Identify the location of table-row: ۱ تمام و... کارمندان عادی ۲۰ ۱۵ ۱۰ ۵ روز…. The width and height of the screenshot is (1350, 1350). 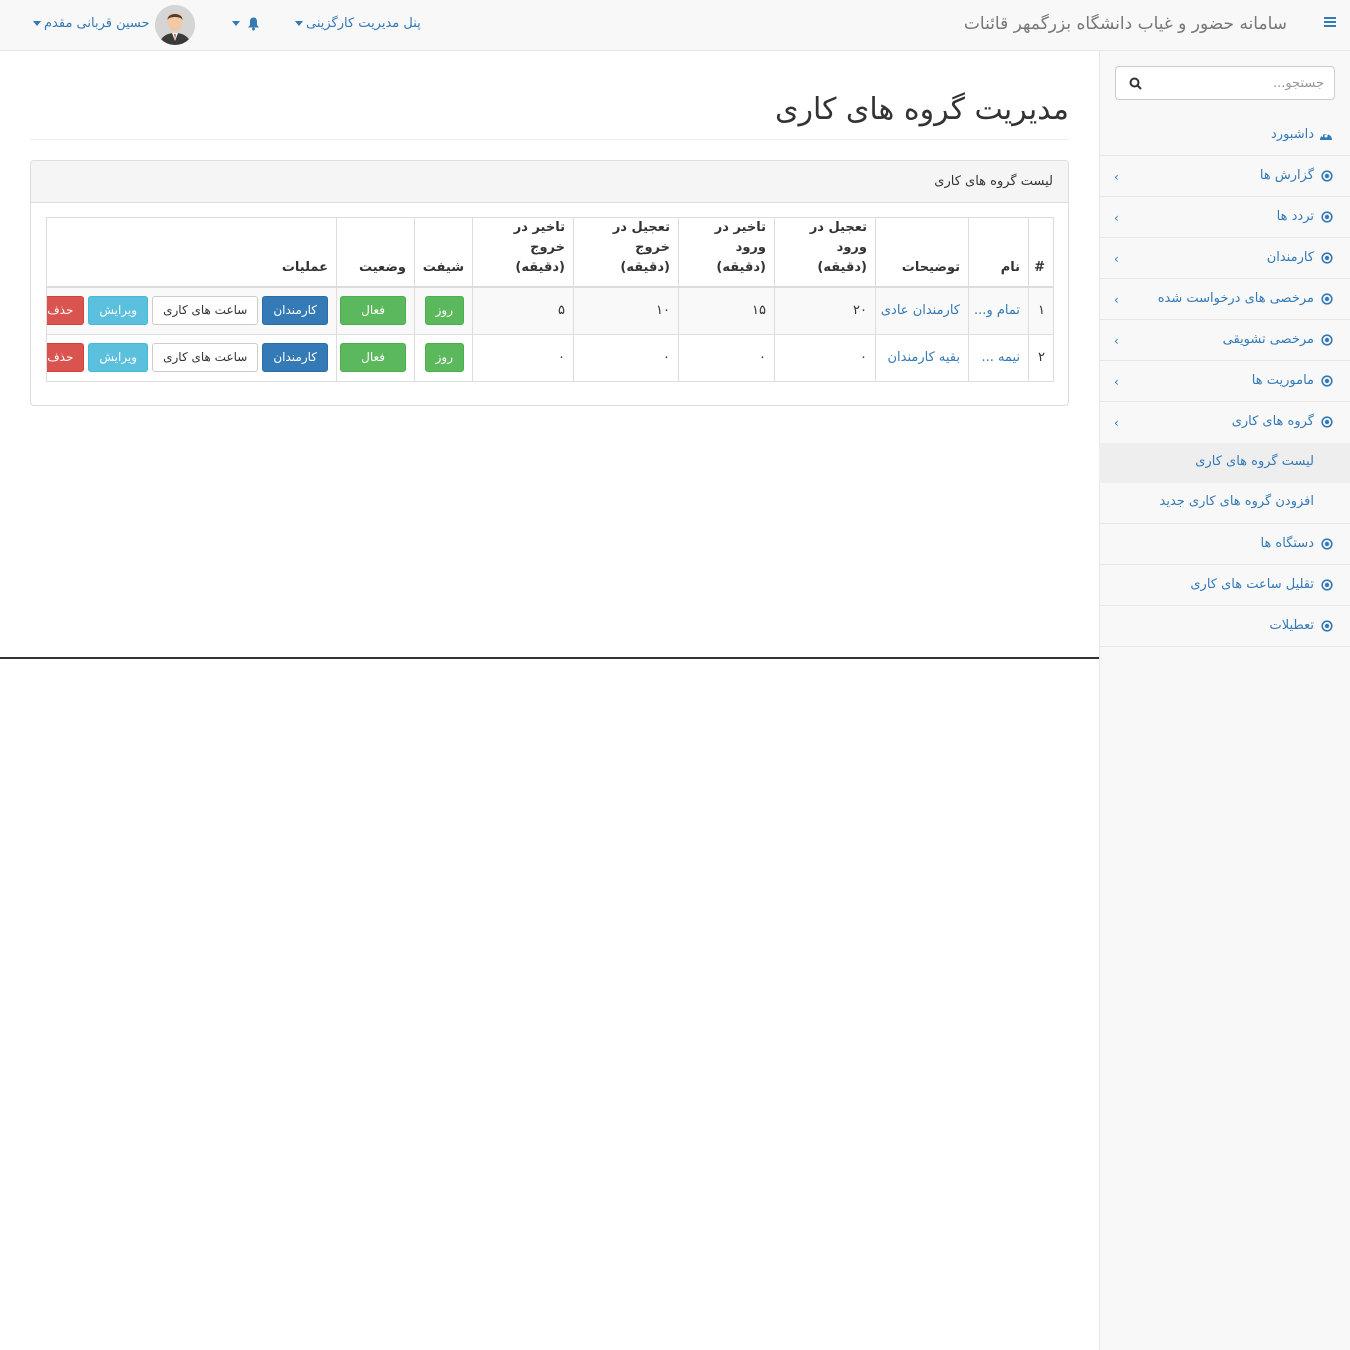
(550, 310).